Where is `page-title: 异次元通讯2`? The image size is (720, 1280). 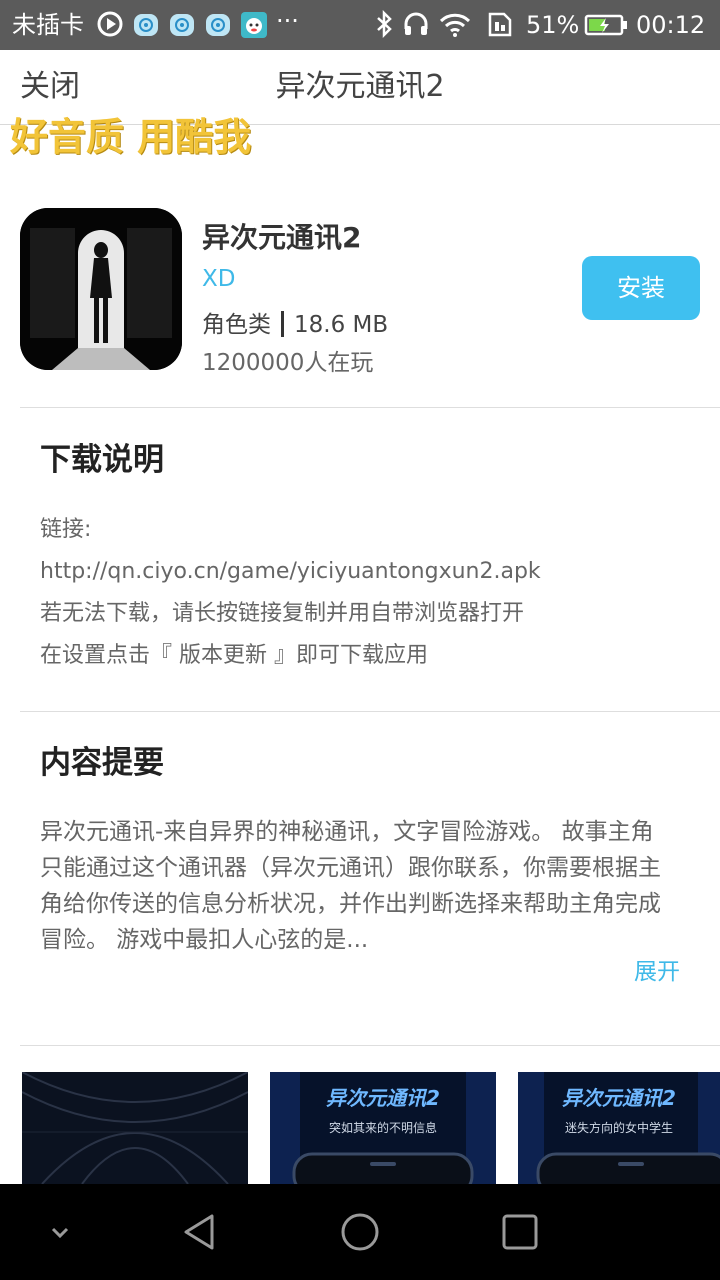
page-title: 异次元通讯2 is located at coordinates (360, 86).